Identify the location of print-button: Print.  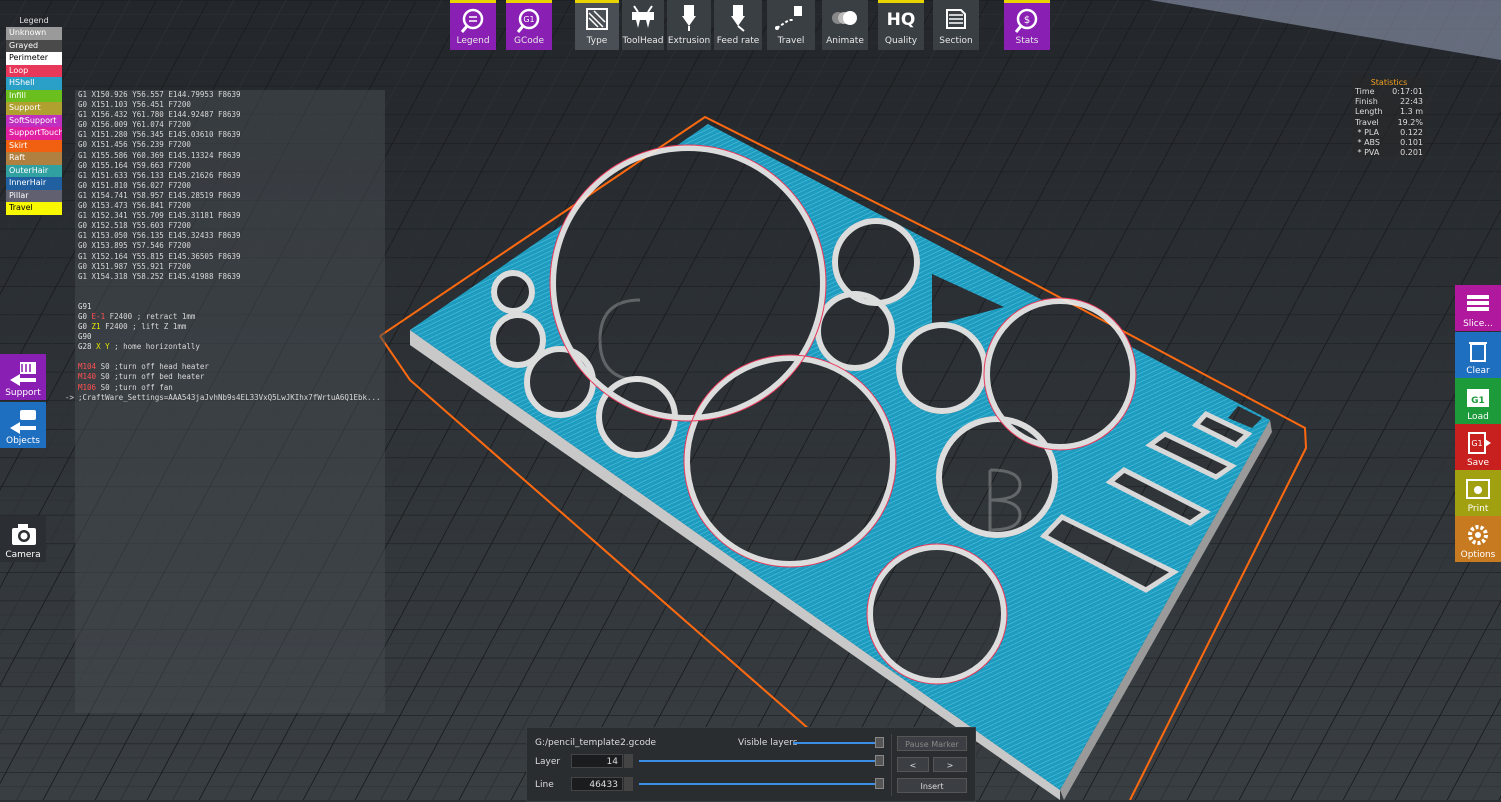
(1478, 493).